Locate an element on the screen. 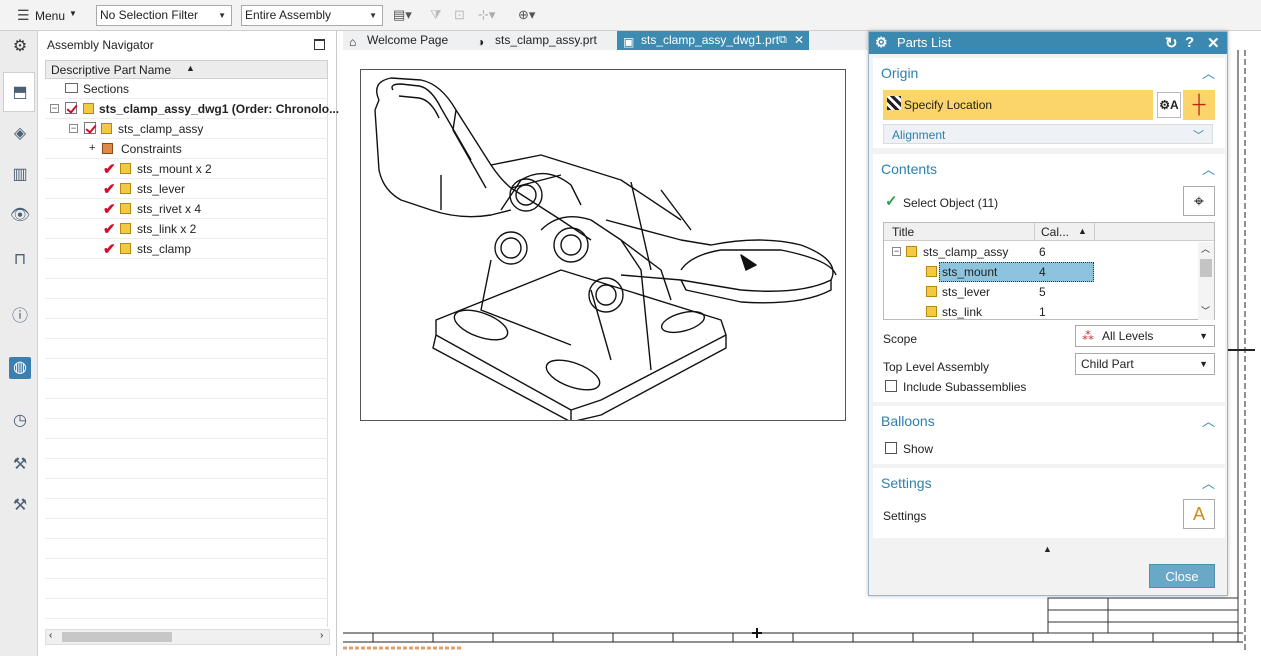 The height and width of the screenshot is (656, 1261). row-title: sts_link is located at coordinates (962, 312).